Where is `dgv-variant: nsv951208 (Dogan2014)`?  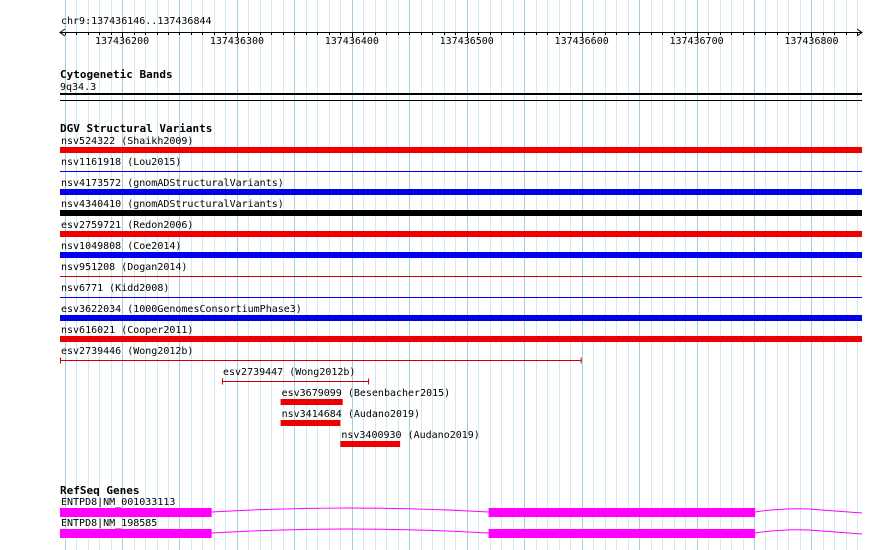 dgv-variant: nsv951208 (Dogan2014) is located at coordinates (461, 269).